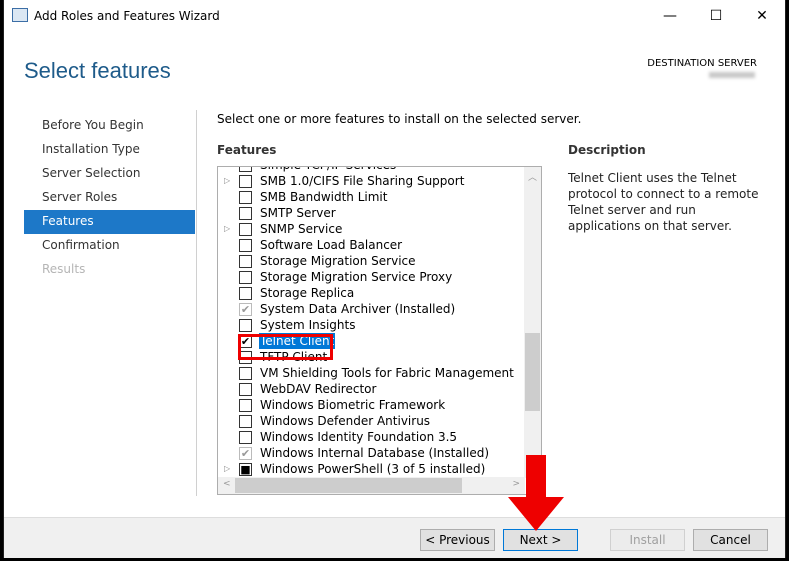 This screenshot has width=789, height=561. What do you see at coordinates (647, 540) in the screenshot?
I see `install-button: Install` at bounding box center [647, 540].